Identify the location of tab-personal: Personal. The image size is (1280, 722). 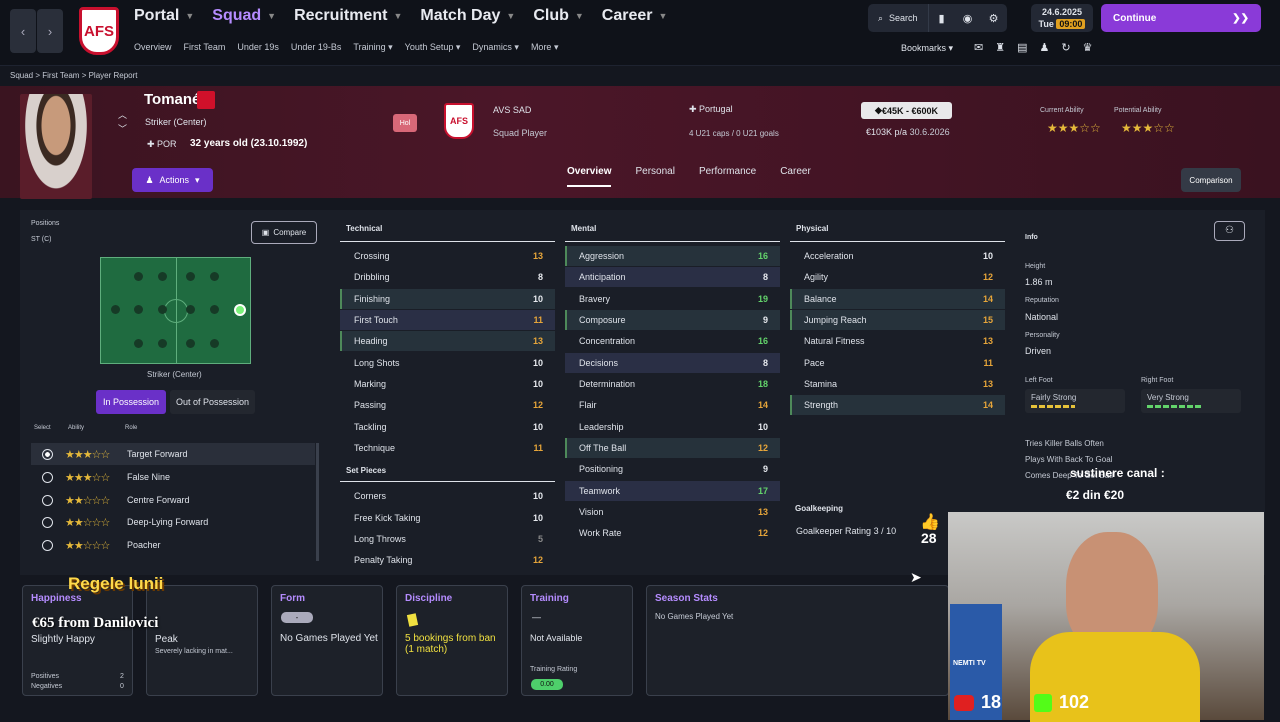
(654, 176).